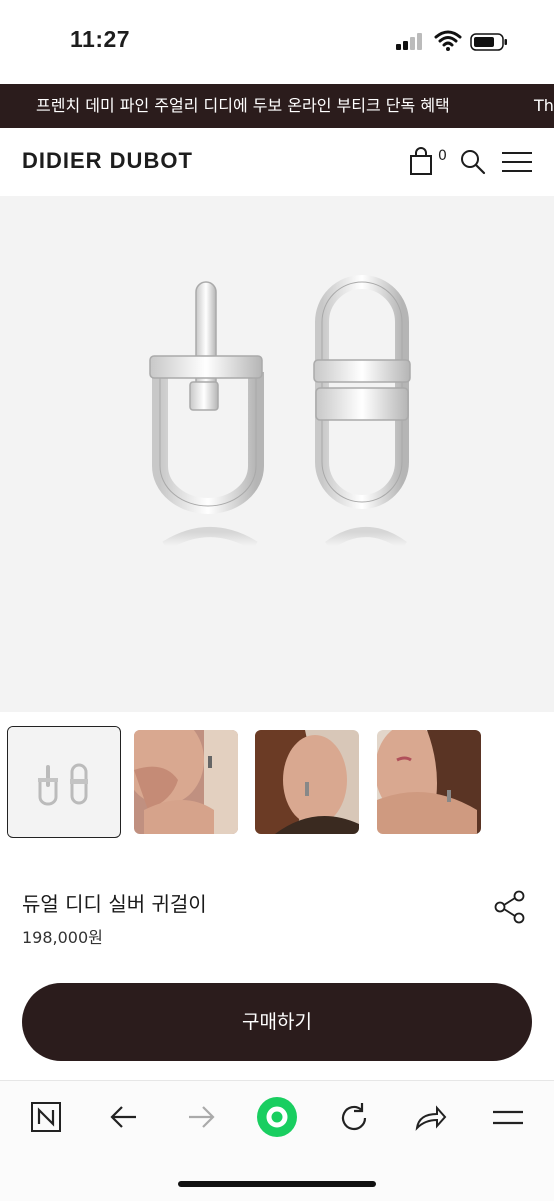 The image size is (554, 1201). I want to click on naver-n-icon, so click(46, 1118).